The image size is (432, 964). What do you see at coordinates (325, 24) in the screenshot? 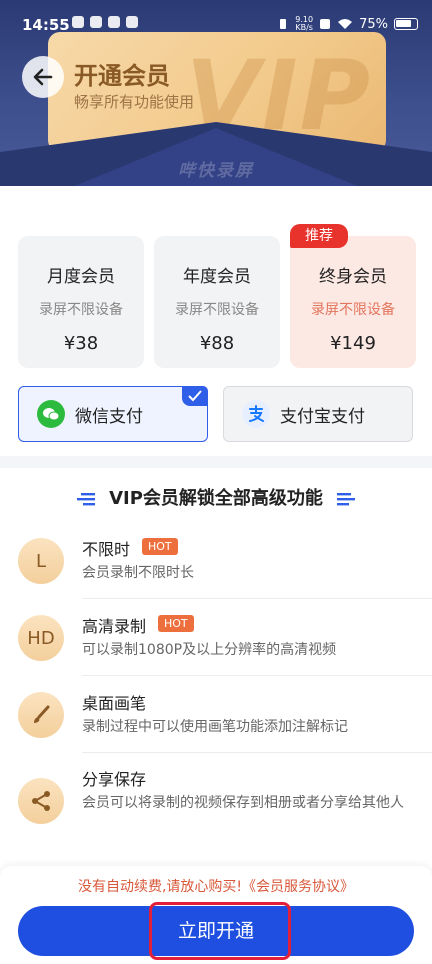
I see `sim-icon` at bounding box center [325, 24].